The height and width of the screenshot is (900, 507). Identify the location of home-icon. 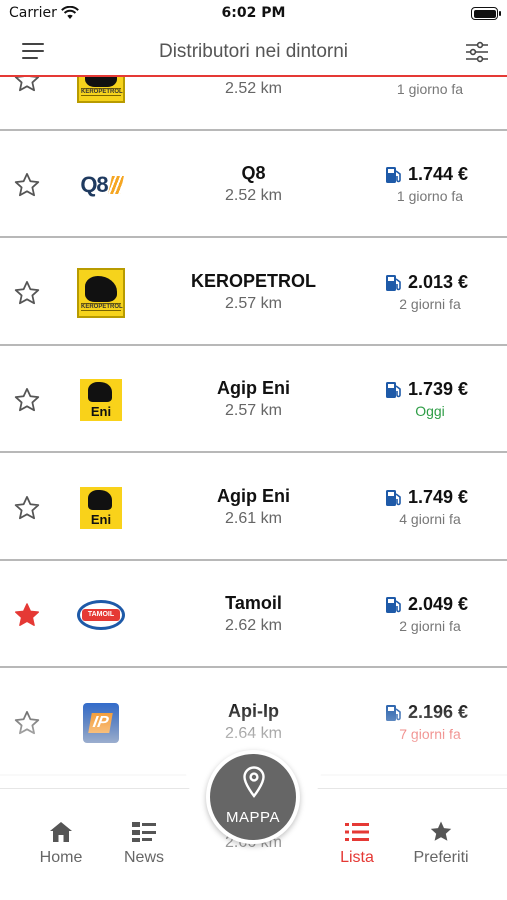
(61, 832).